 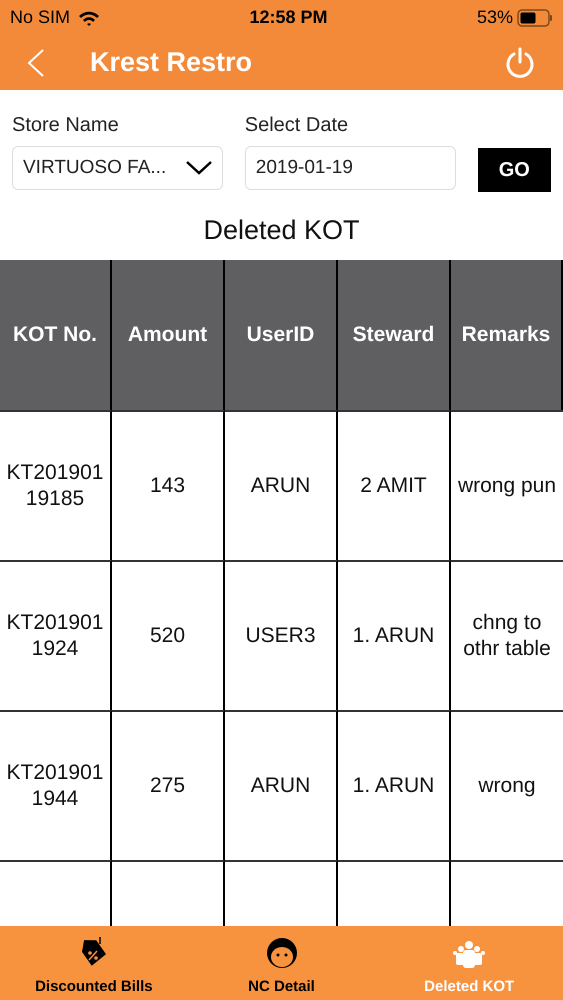 I want to click on wifi-icon, so click(x=89, y=18).